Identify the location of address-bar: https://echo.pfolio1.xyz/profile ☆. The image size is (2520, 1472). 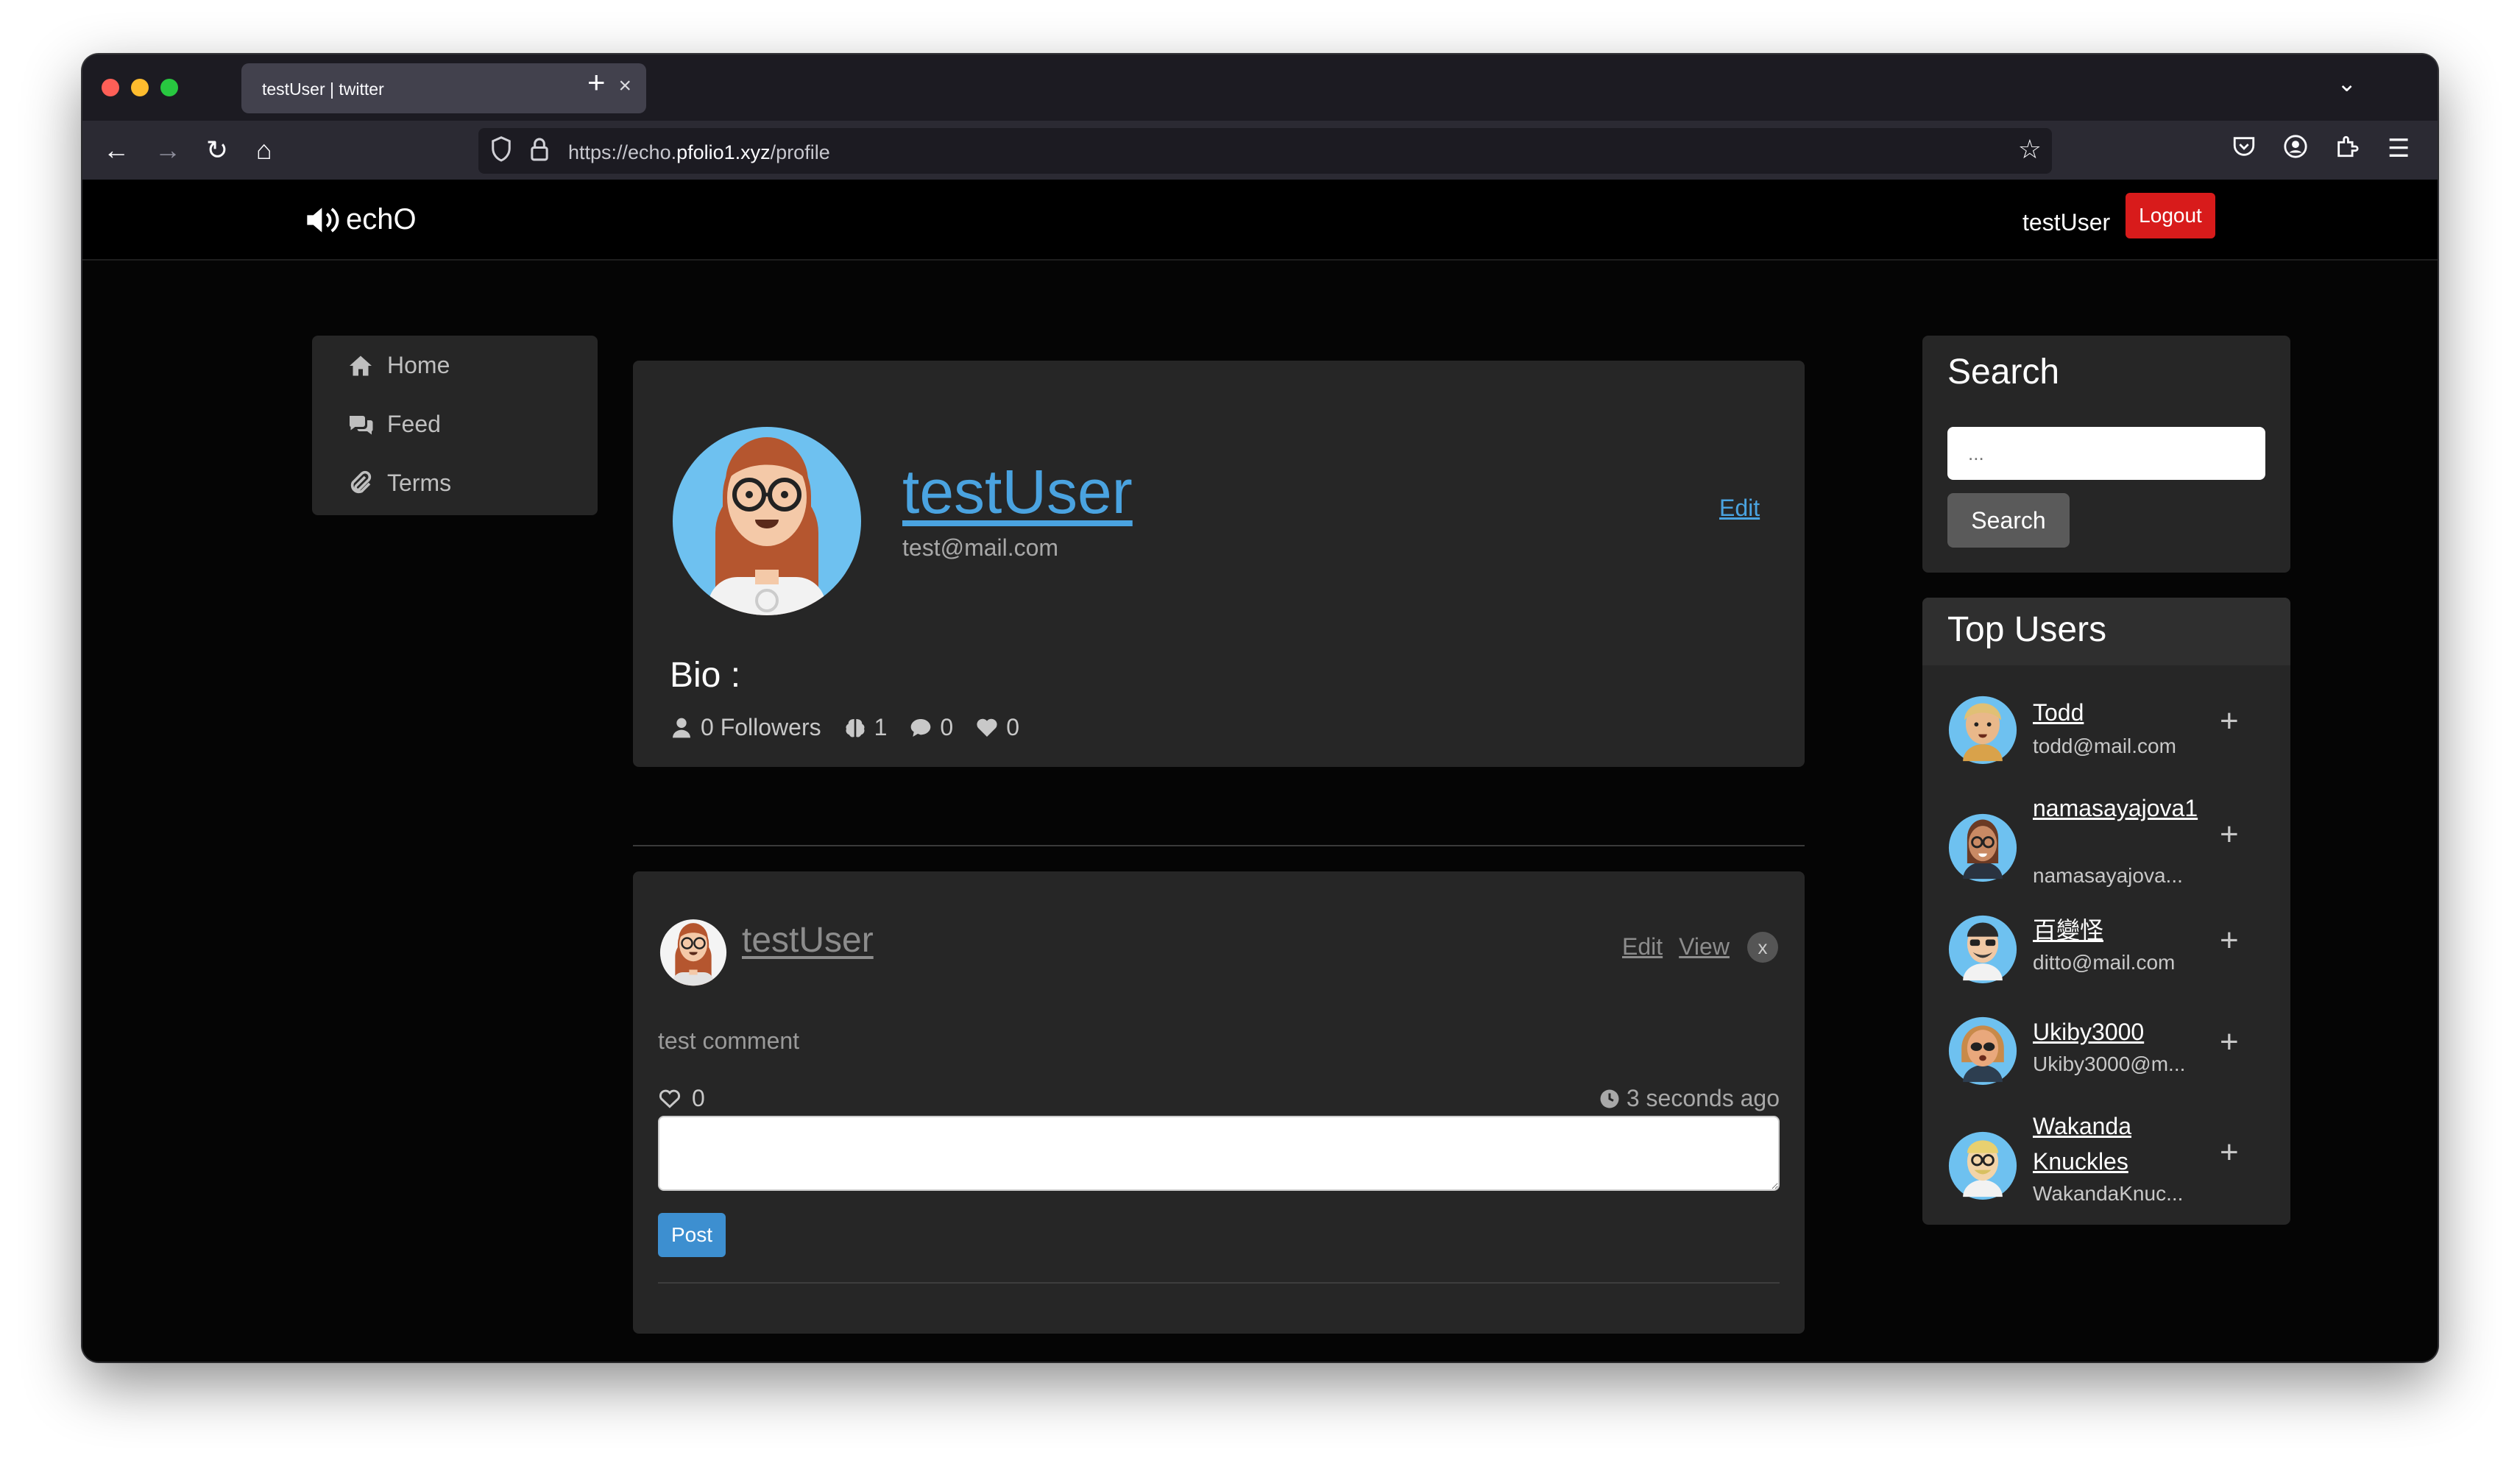
(1265, 151).